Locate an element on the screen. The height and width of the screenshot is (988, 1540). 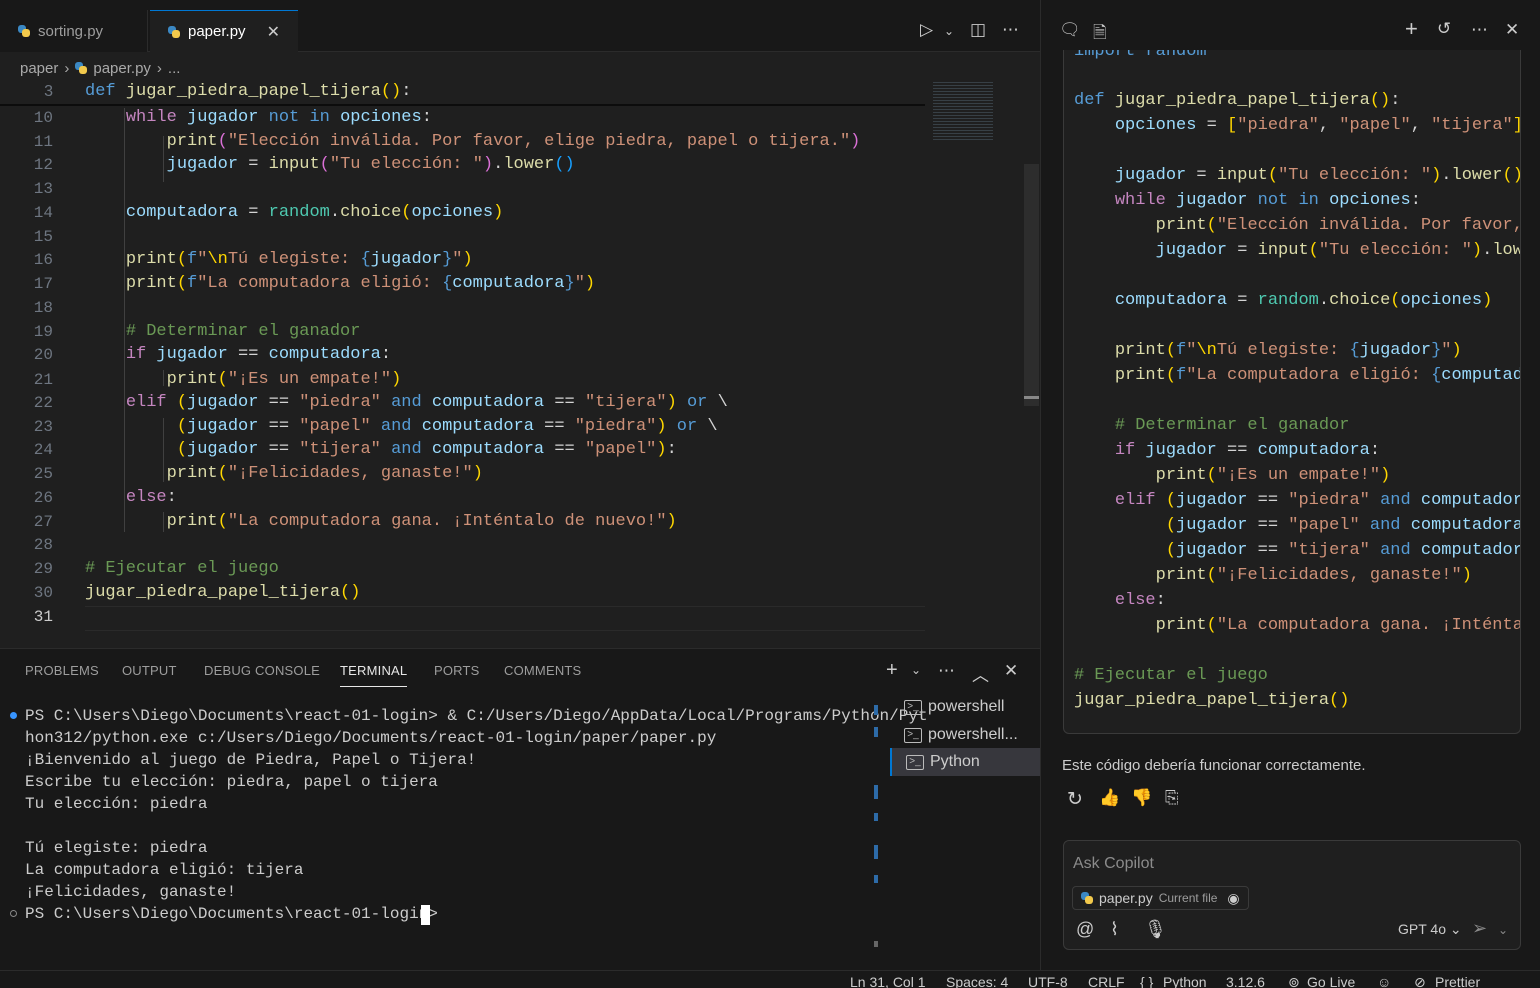
new-chat-icon: + is located at coordinates (1411, 29).